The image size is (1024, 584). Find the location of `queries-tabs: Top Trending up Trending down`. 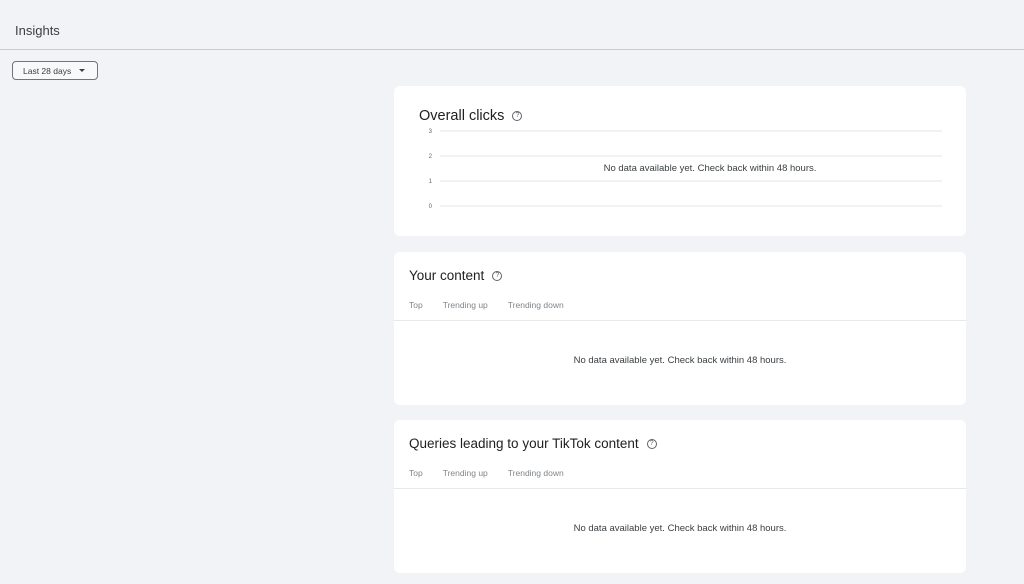

queries-tabs: Top Trending up Trending down is located at coordinates (486, 473).